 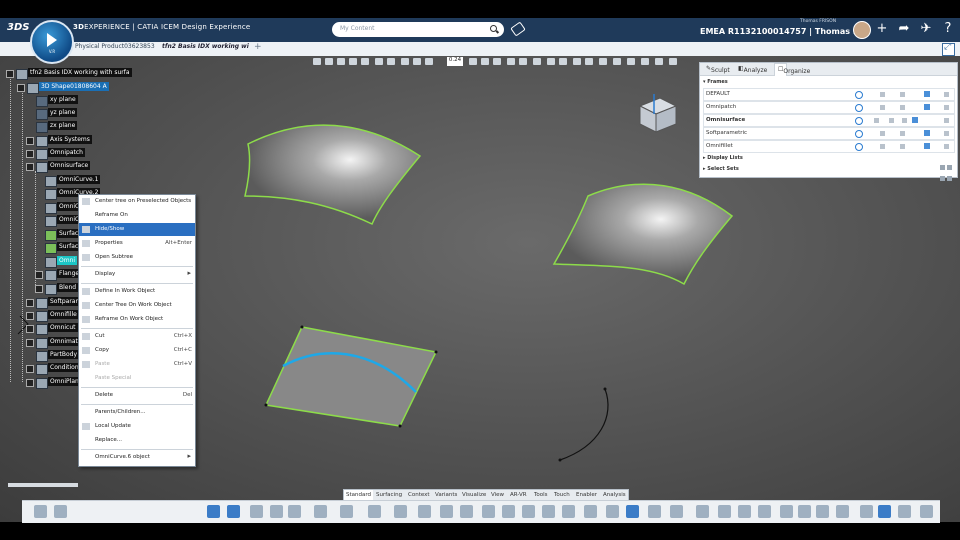 I want to click on frame-row-omnisurface: Omnisurface, so click(x=829, y=120).